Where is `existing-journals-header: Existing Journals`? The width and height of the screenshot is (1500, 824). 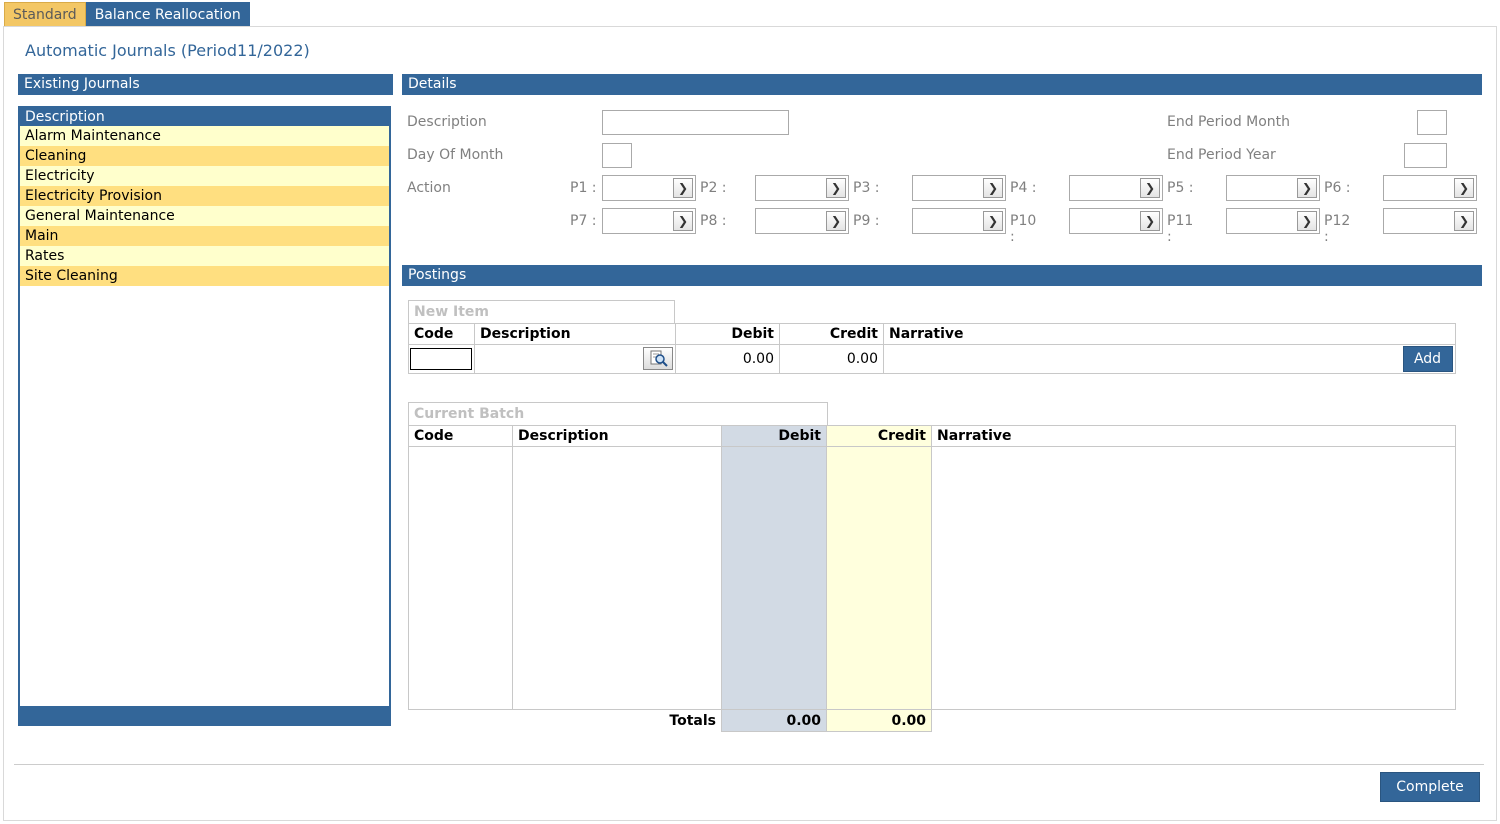 existing-journals-header: Existing Journals is located at coordinates (205, 84).